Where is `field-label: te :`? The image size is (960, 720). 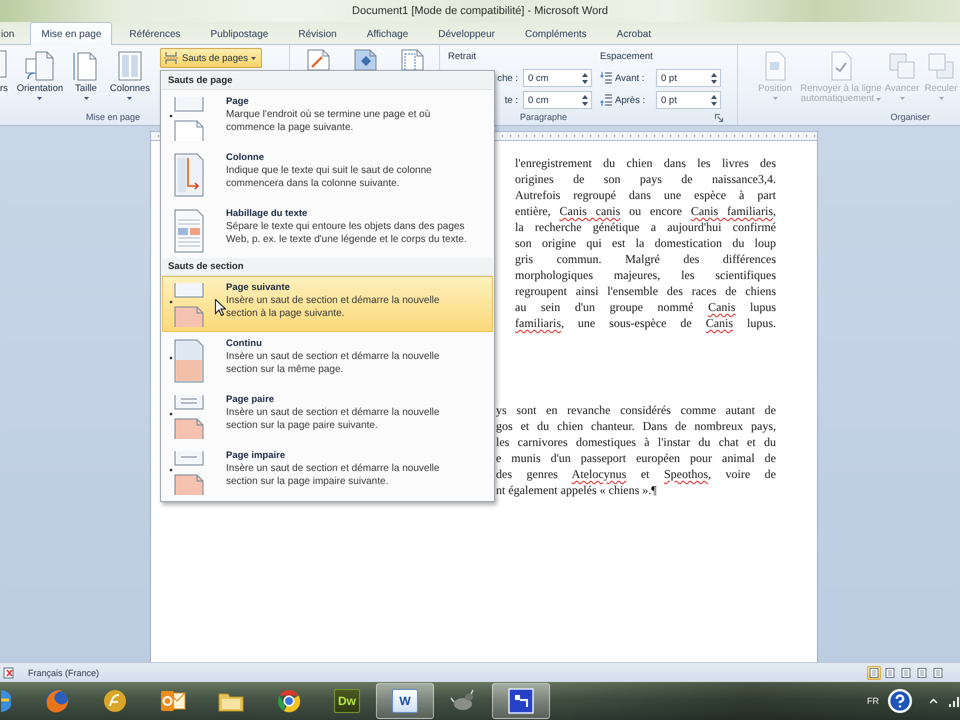 field-label: te : is located at coordinates (511, 100).